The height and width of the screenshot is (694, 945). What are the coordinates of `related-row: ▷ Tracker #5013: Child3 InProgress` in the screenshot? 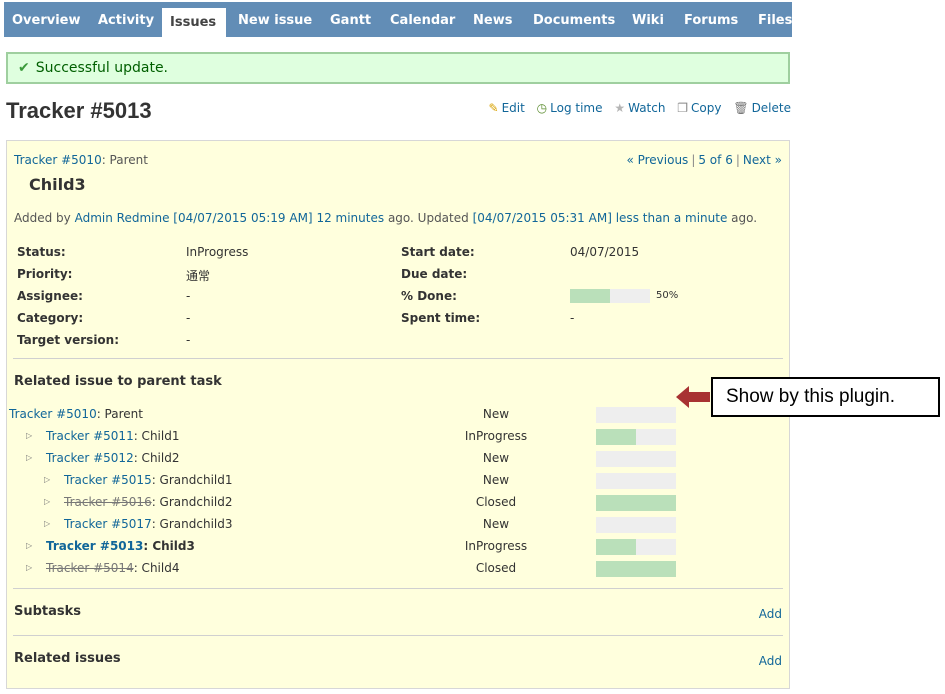 It's located at (398, 547).